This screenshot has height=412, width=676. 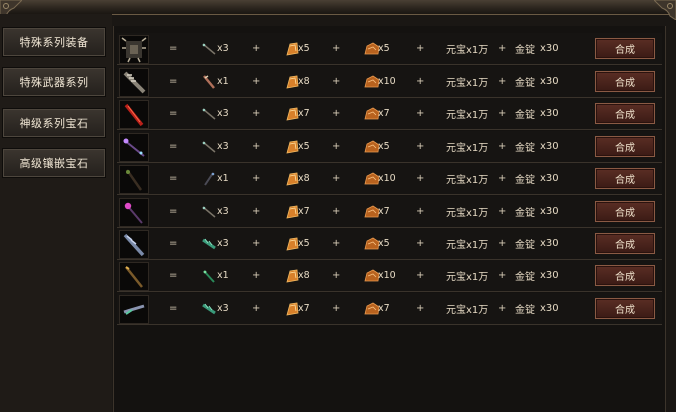 I want to click on category-advanced-inlay-gems: 高级镶嵌宝石, so click(x=54, y=163).